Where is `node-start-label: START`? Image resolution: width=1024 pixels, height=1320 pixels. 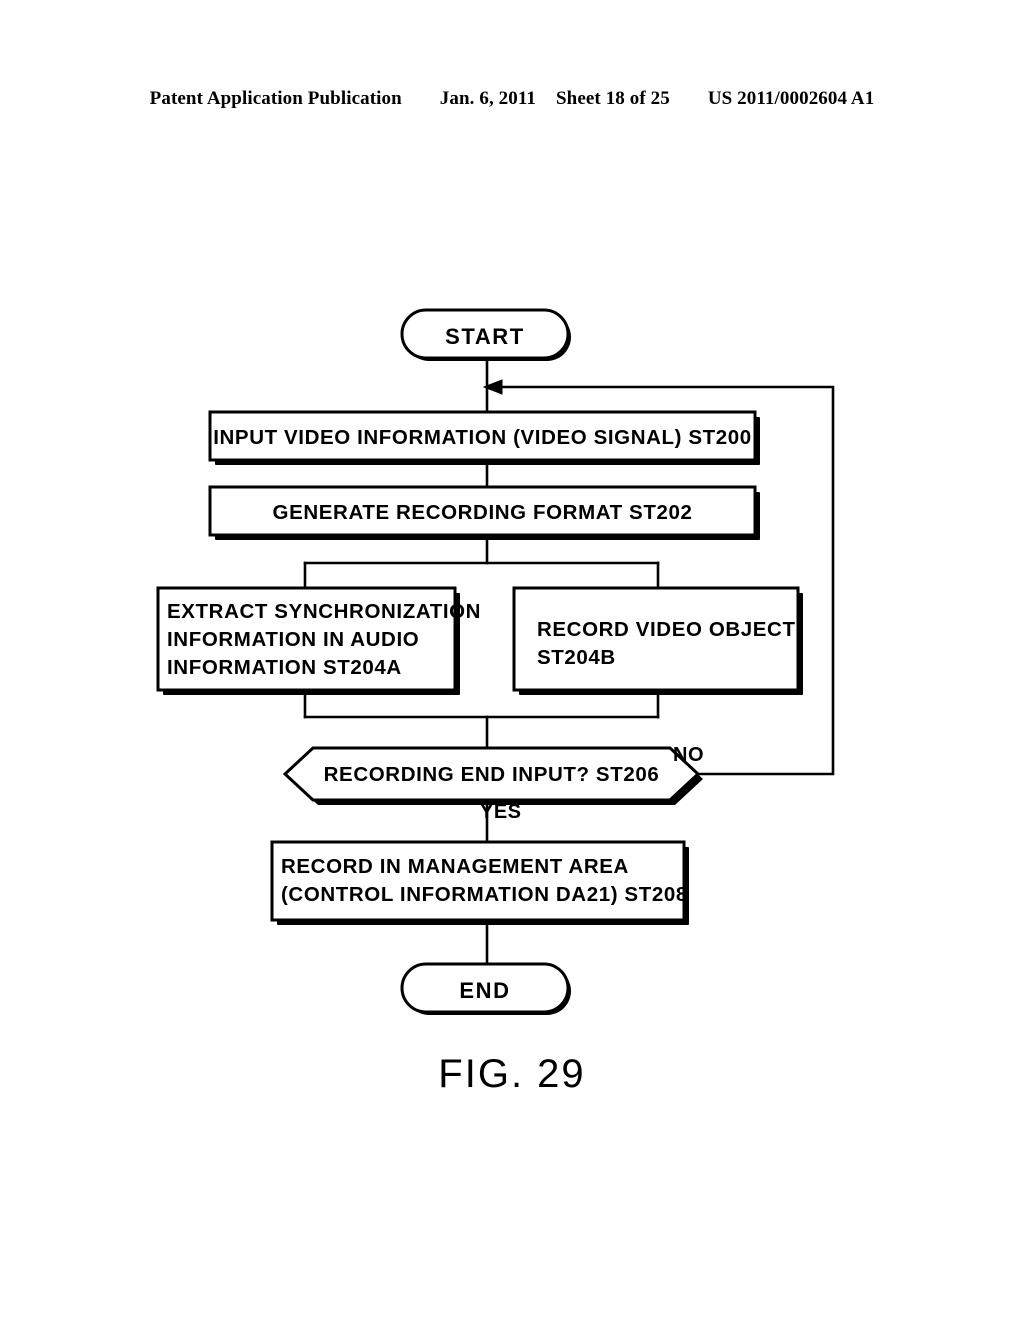
node-start-label: START is located at coordinates (485, 336).